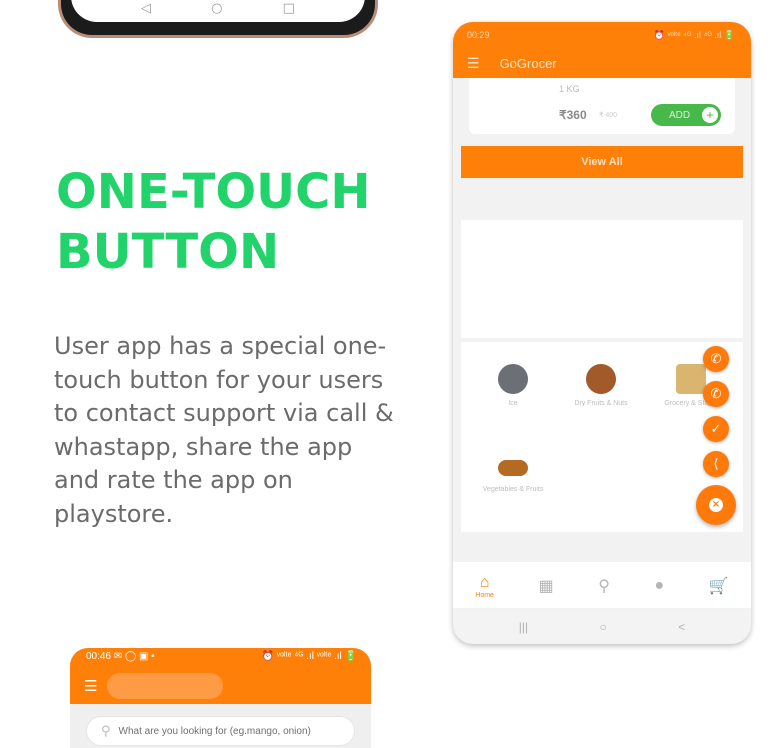 This screenshot has width=775, height=748. I want to click on one-touch-close-fab: ×, so click(716, 505).